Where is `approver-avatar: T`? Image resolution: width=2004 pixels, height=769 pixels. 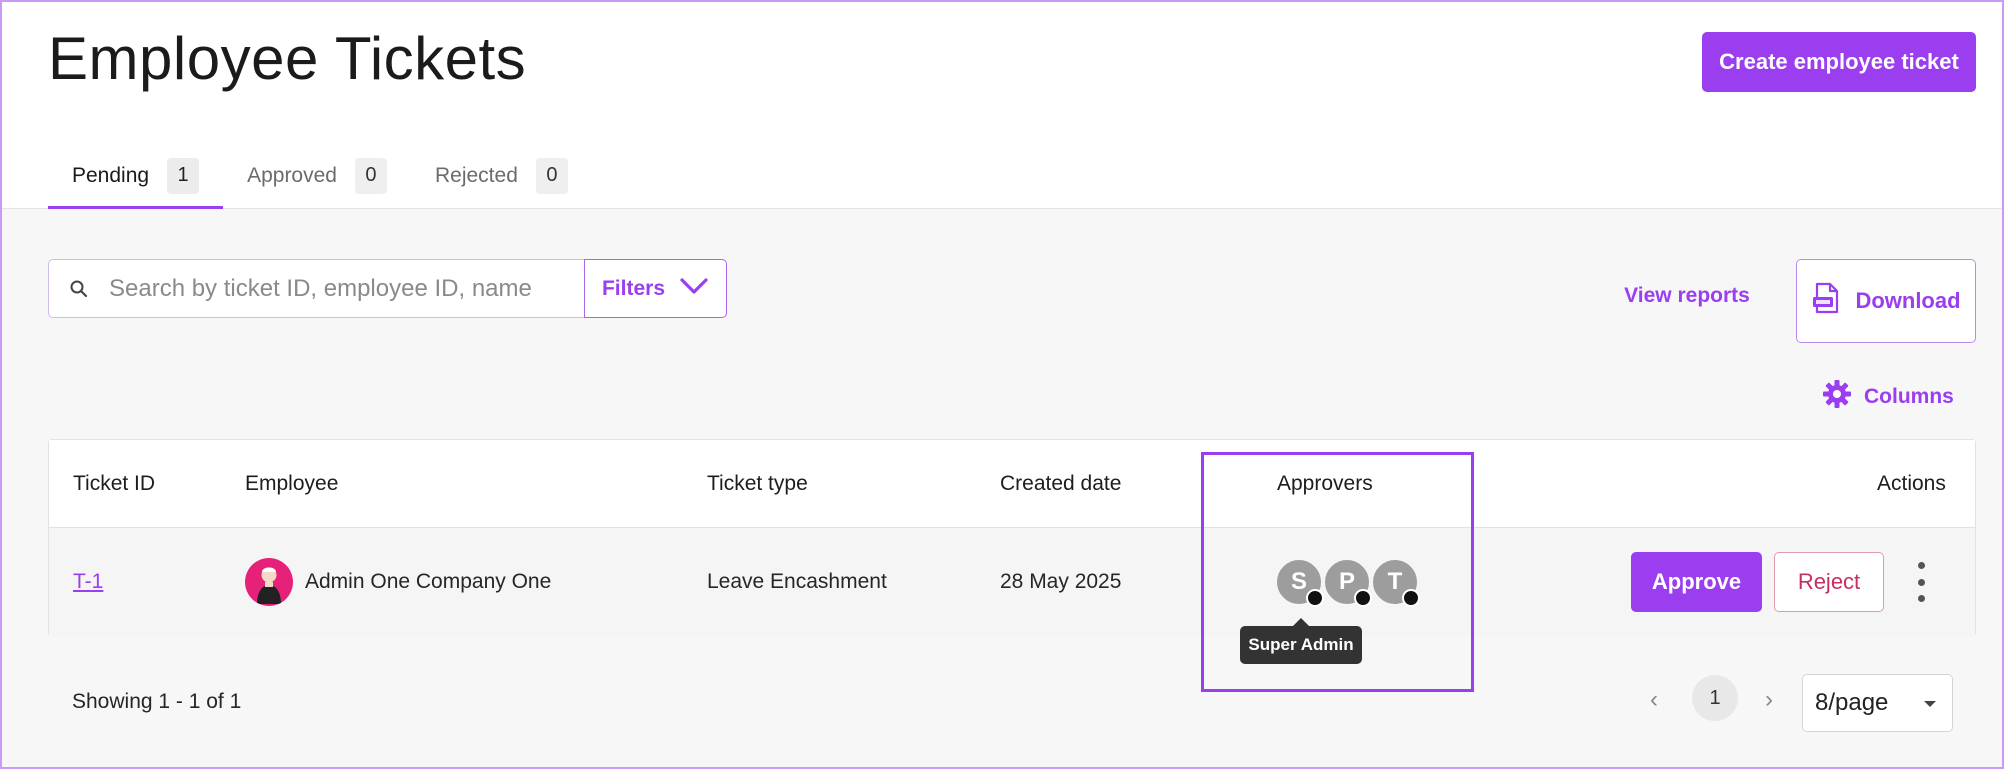
approver-avatar: T is located at coordinates (1395, 582).